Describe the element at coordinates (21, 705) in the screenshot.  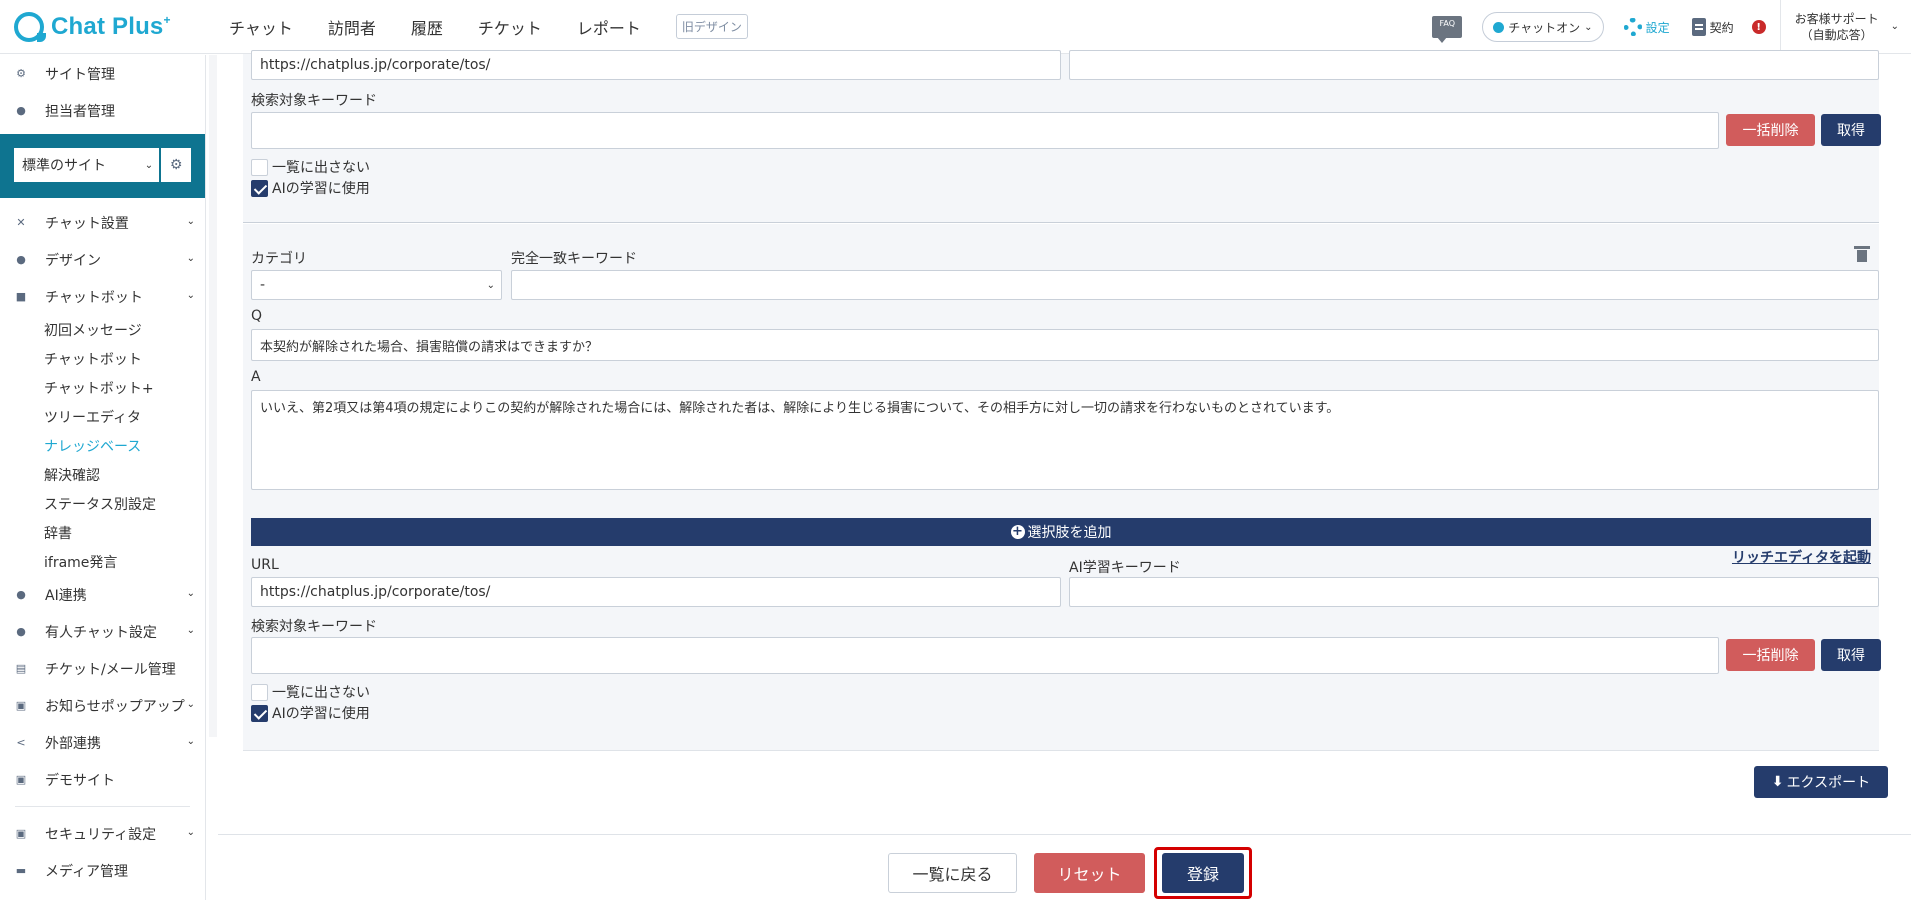
I see `popup-icon: ▣` at that location.